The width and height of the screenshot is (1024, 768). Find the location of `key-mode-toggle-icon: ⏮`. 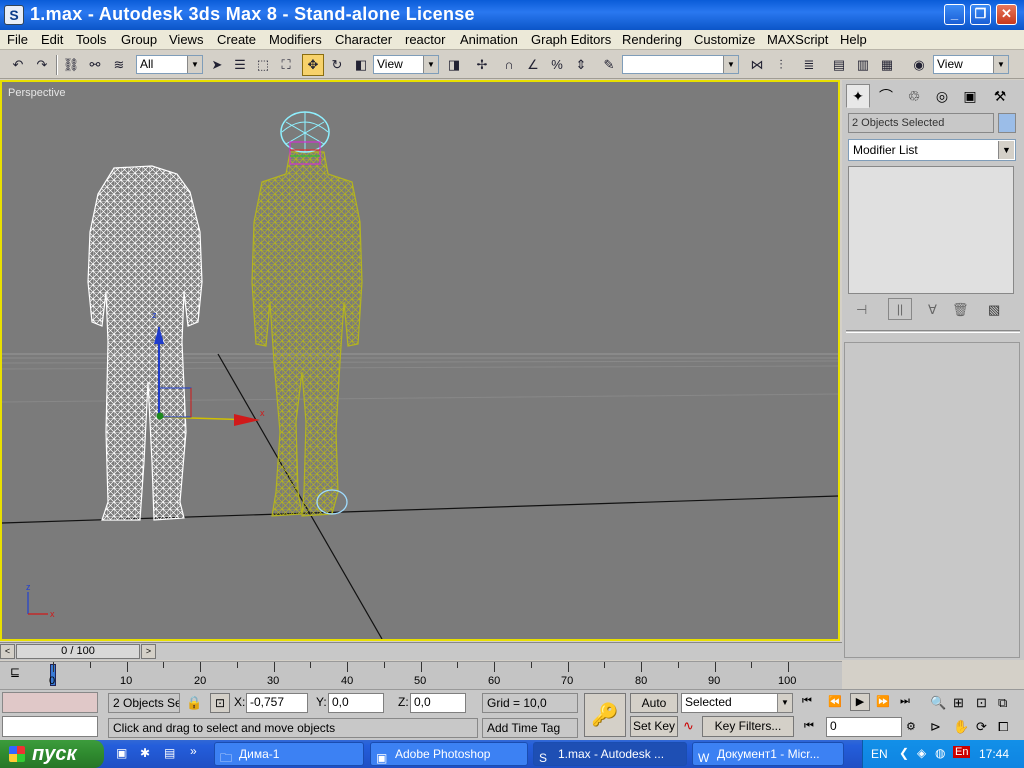

key-mode-toggle-icon: ⏮ is located at coordinates (809, 726).